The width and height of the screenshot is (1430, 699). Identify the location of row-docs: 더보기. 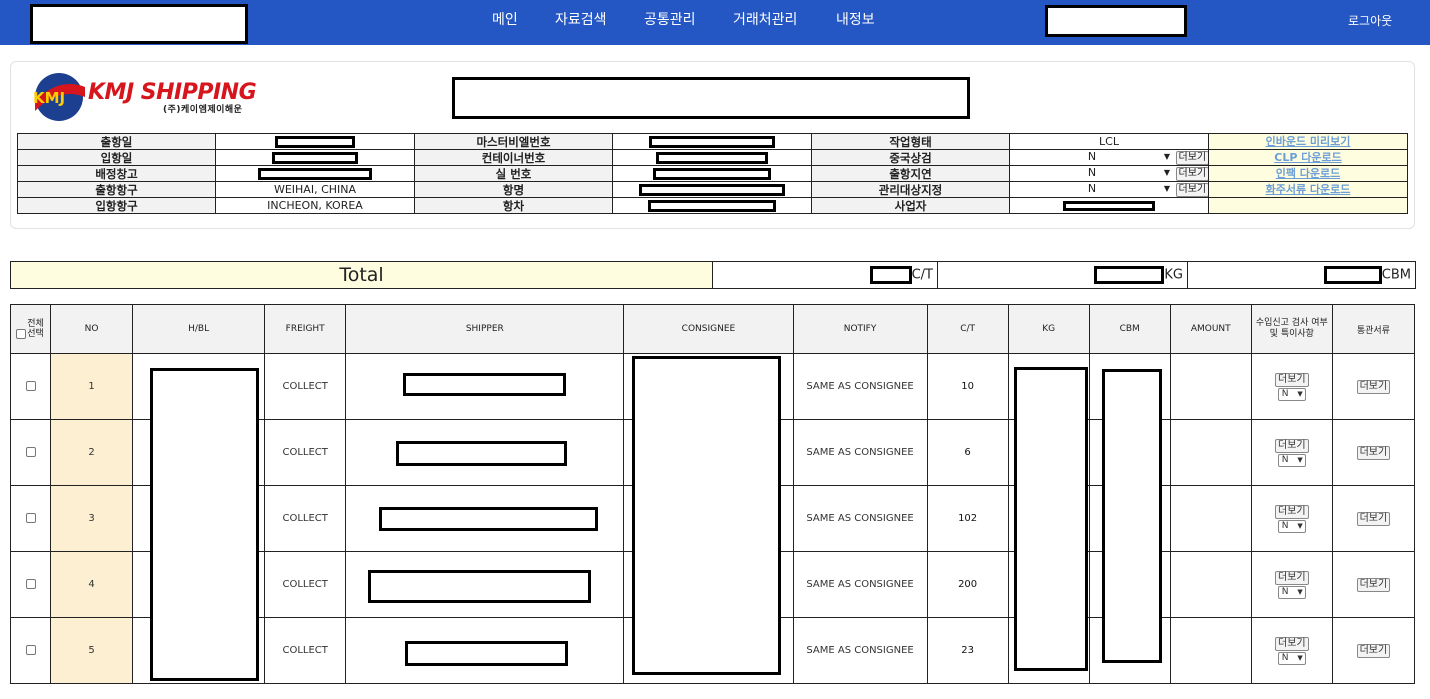
(1373, 386).